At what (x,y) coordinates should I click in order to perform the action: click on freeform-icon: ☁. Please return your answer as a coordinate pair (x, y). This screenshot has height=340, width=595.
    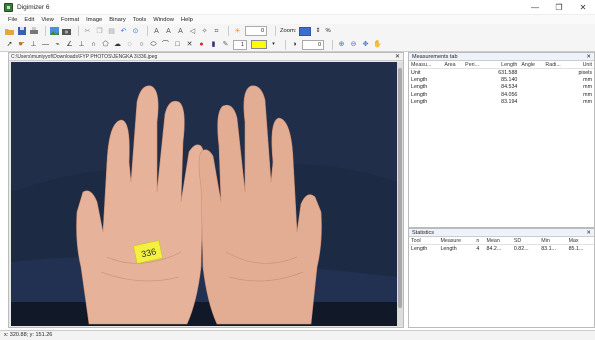
    Looking at the image, I should click on (117, 44).